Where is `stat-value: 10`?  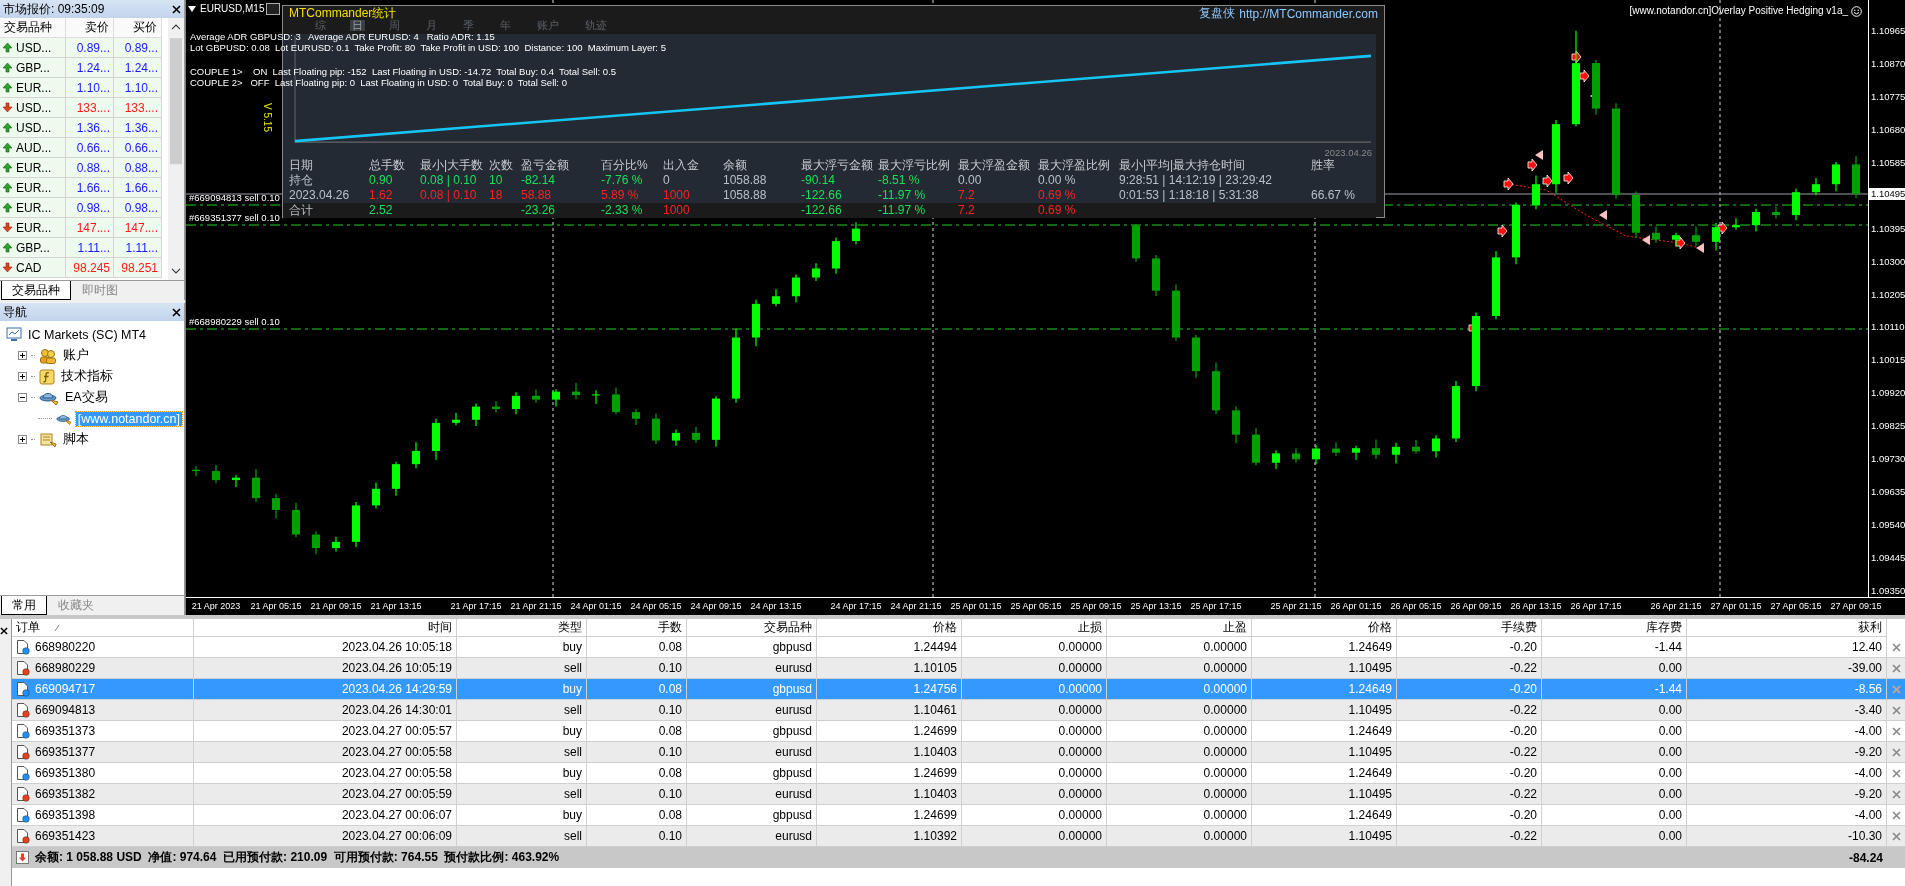 stat-value: 10 is located at coordinates (496, 181).